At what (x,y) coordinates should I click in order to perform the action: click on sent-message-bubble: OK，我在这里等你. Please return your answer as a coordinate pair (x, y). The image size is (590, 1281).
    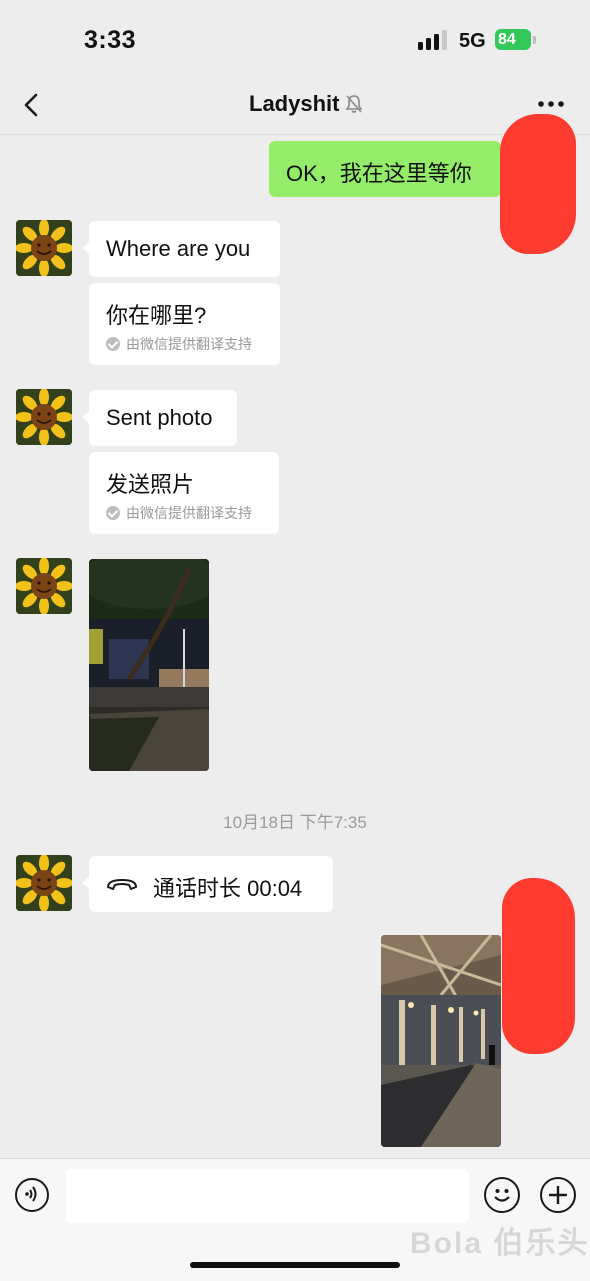
    Looking at the image, I should click on (388, 169).